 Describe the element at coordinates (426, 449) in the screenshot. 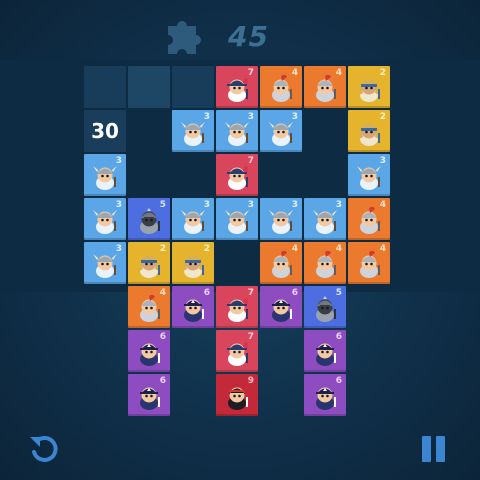

I see `pause-bar-left` at that location.